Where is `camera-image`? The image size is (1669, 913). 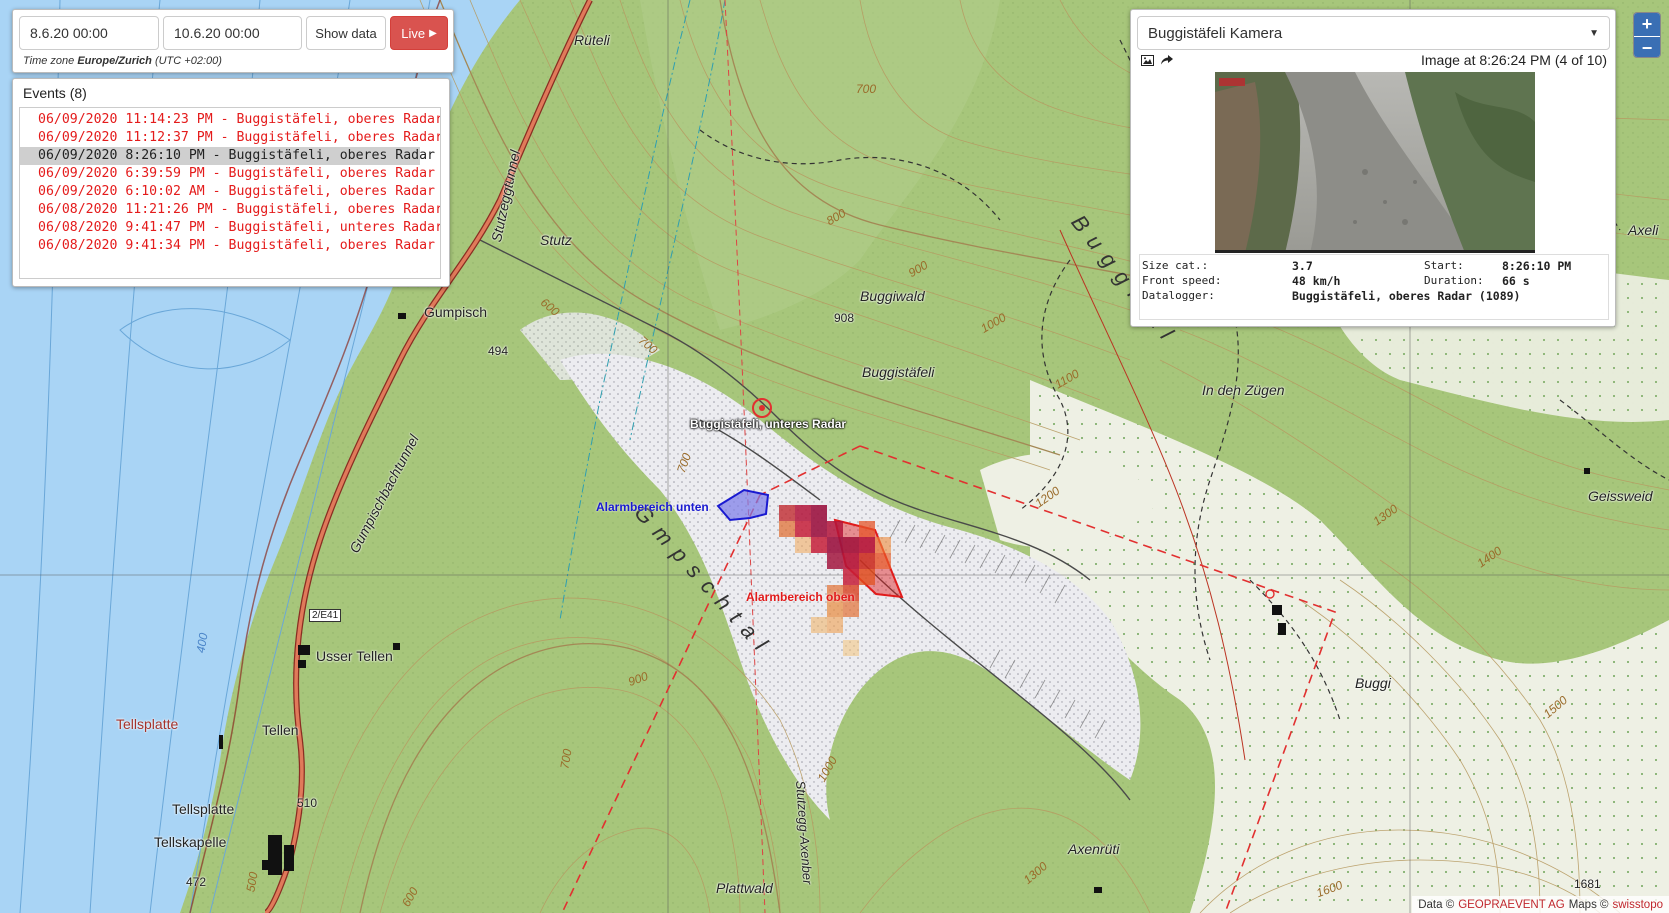
camera-image is located at coordinates (1375, 162).